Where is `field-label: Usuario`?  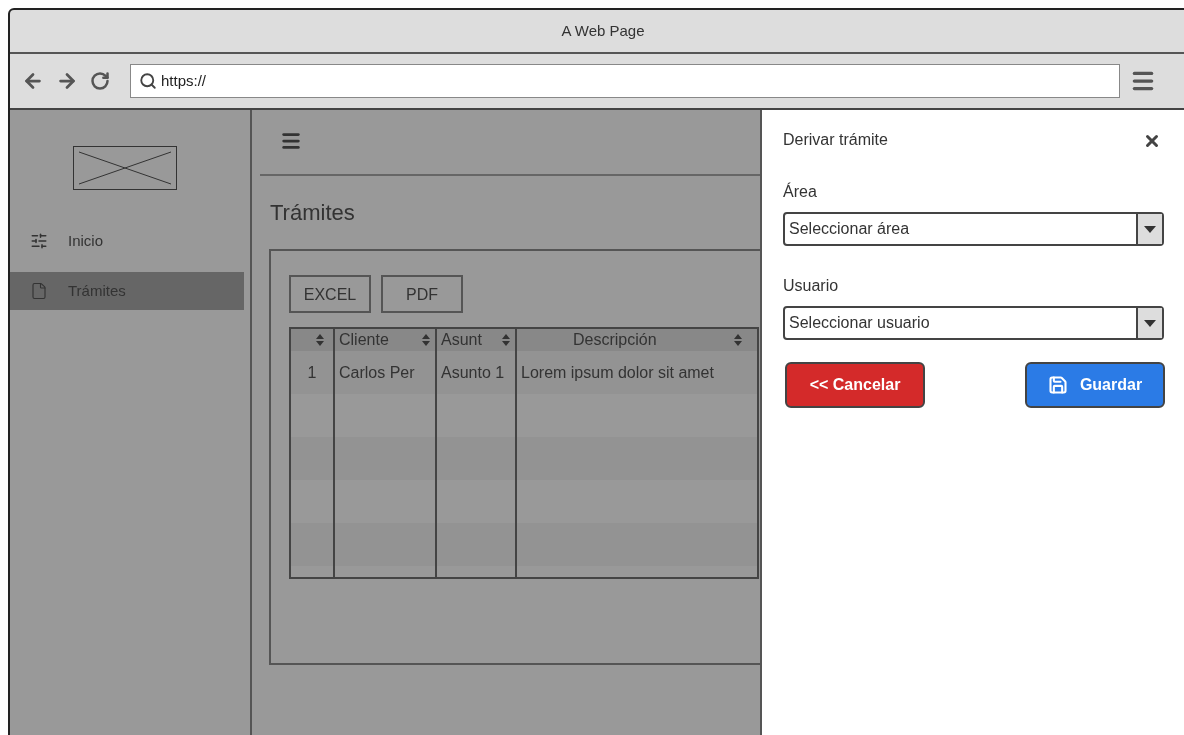
field-label: Usuario is located at coordinates (811, 286).